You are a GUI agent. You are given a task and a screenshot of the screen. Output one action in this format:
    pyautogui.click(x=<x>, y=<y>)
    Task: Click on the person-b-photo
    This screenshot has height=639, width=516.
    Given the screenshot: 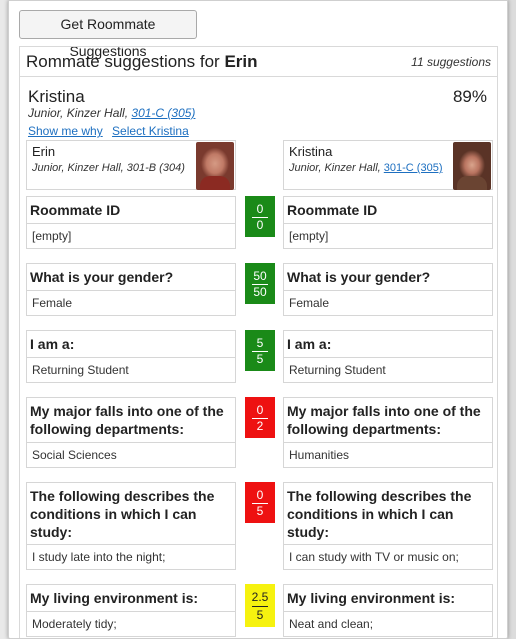 What is the action you would take?
    pyautogui.click(x=472, y=166)
    